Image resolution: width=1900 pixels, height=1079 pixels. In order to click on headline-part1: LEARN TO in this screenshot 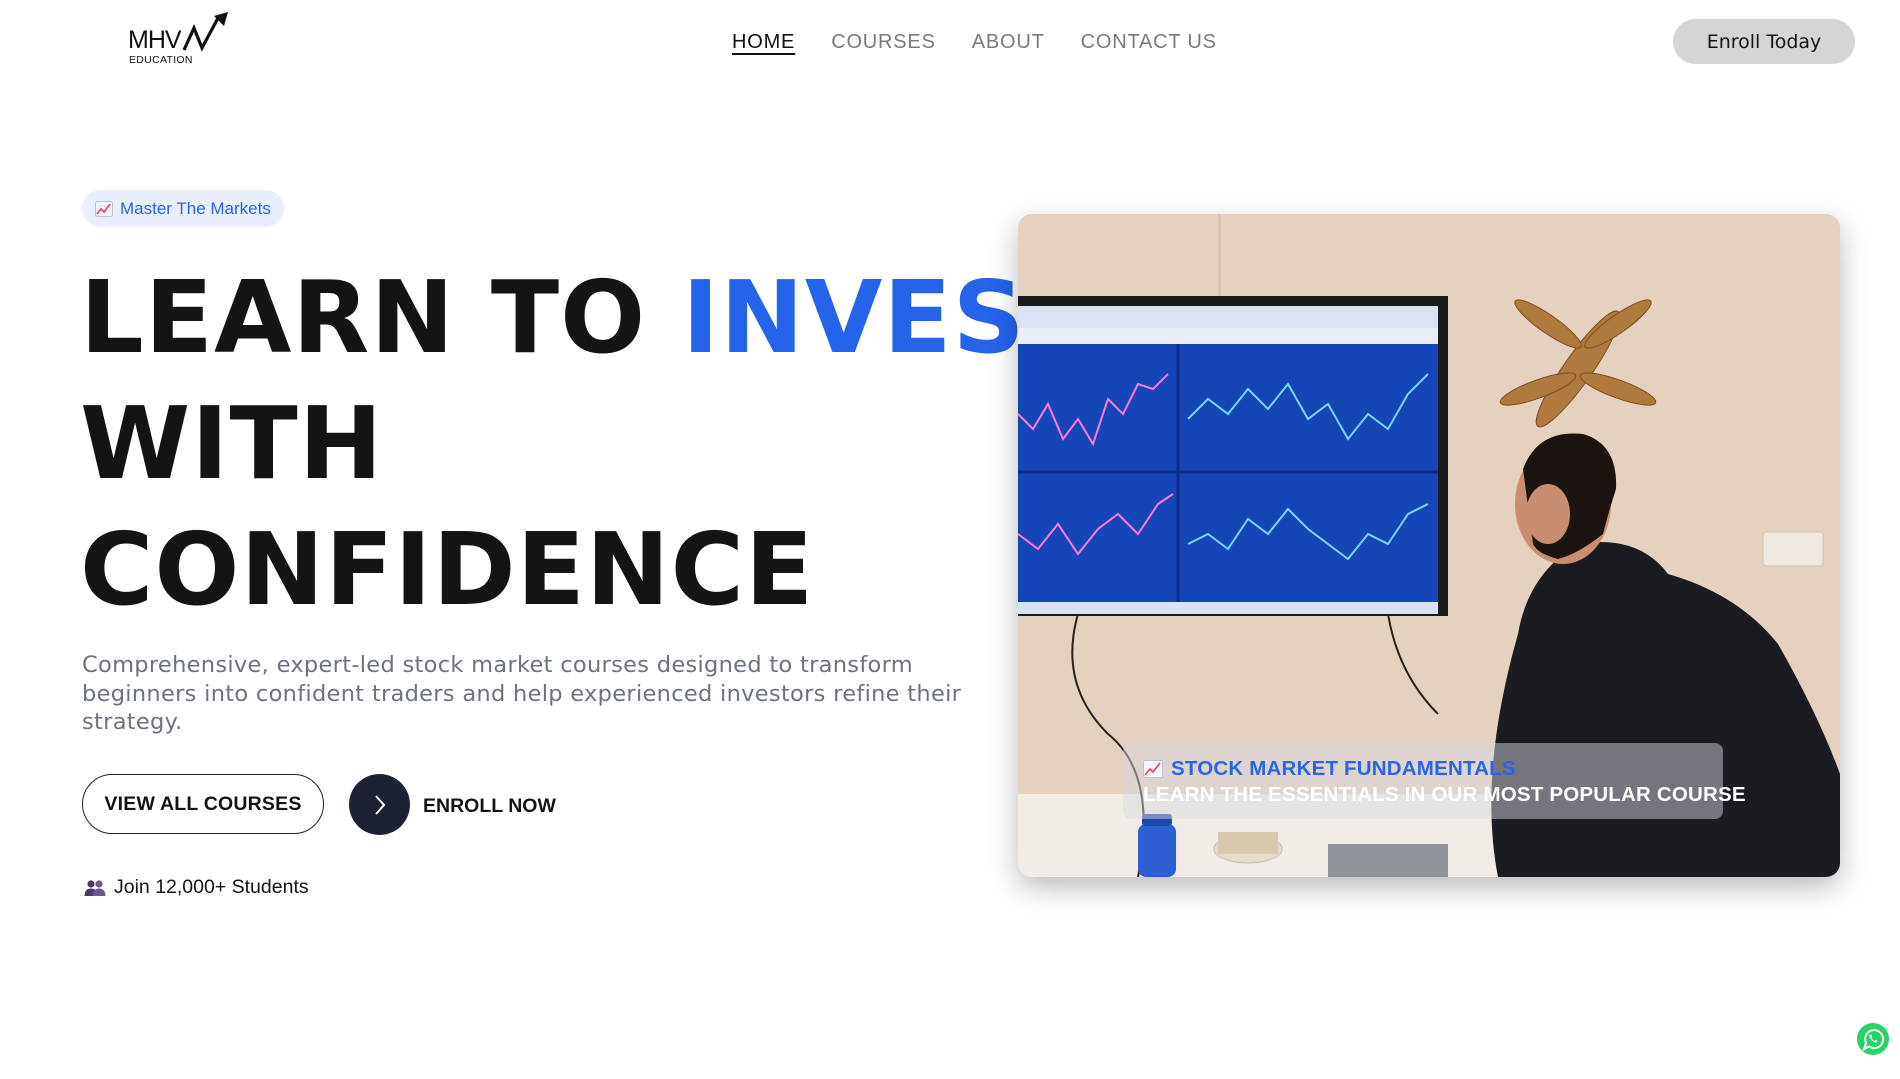, I will do `click(381, 317)`.